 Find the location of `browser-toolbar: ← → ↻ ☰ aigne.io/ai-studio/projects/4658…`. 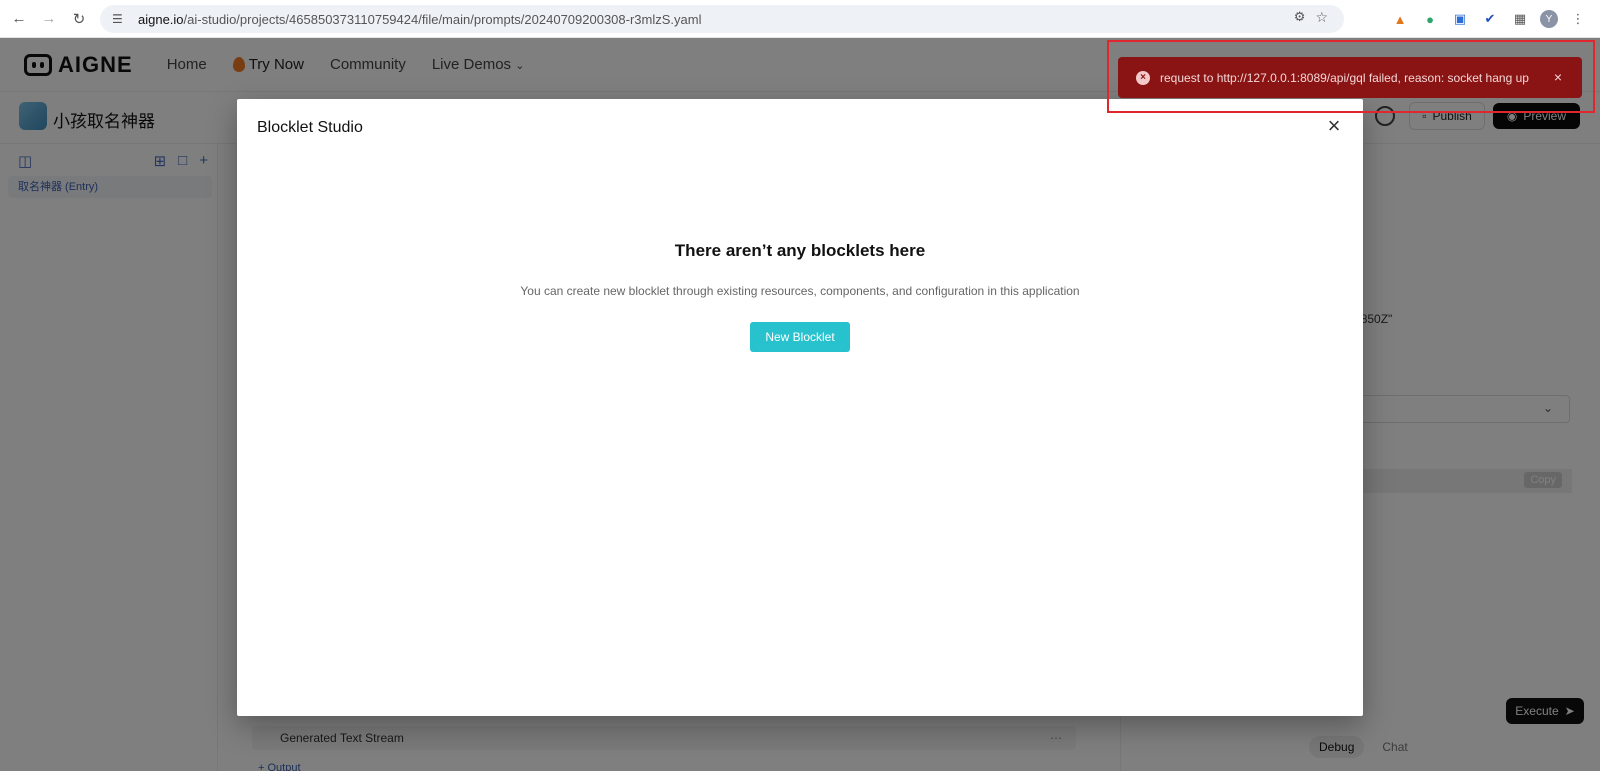

browser-toolbar: ← → ↻ ☰ aigne.io/ai-studio/projects/4658… is located at coordinates (800, 19).